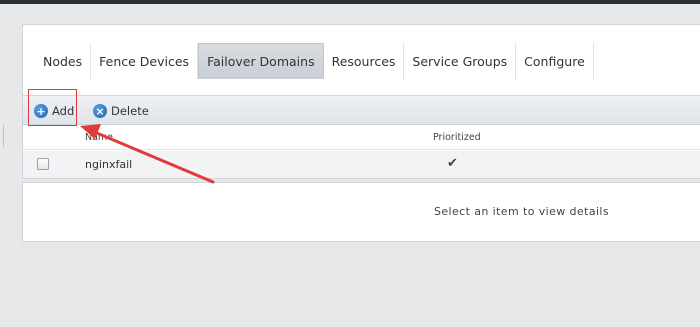  Describe the element at coordinates (63, 61) in the screenshot. I see `tab-nodes: Nodes` at that location.